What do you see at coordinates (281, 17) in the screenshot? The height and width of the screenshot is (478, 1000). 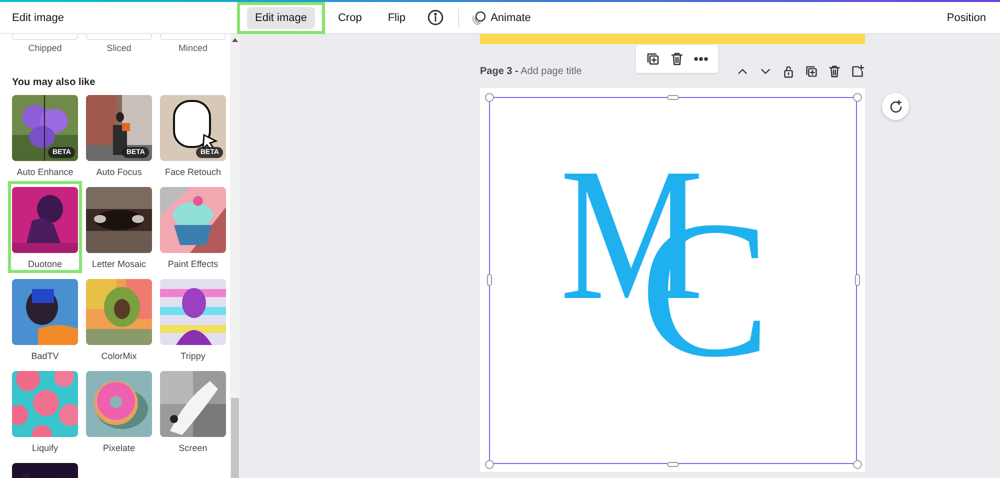 I see `toolbar-button: Edit image` at bounding box center [281, 17].